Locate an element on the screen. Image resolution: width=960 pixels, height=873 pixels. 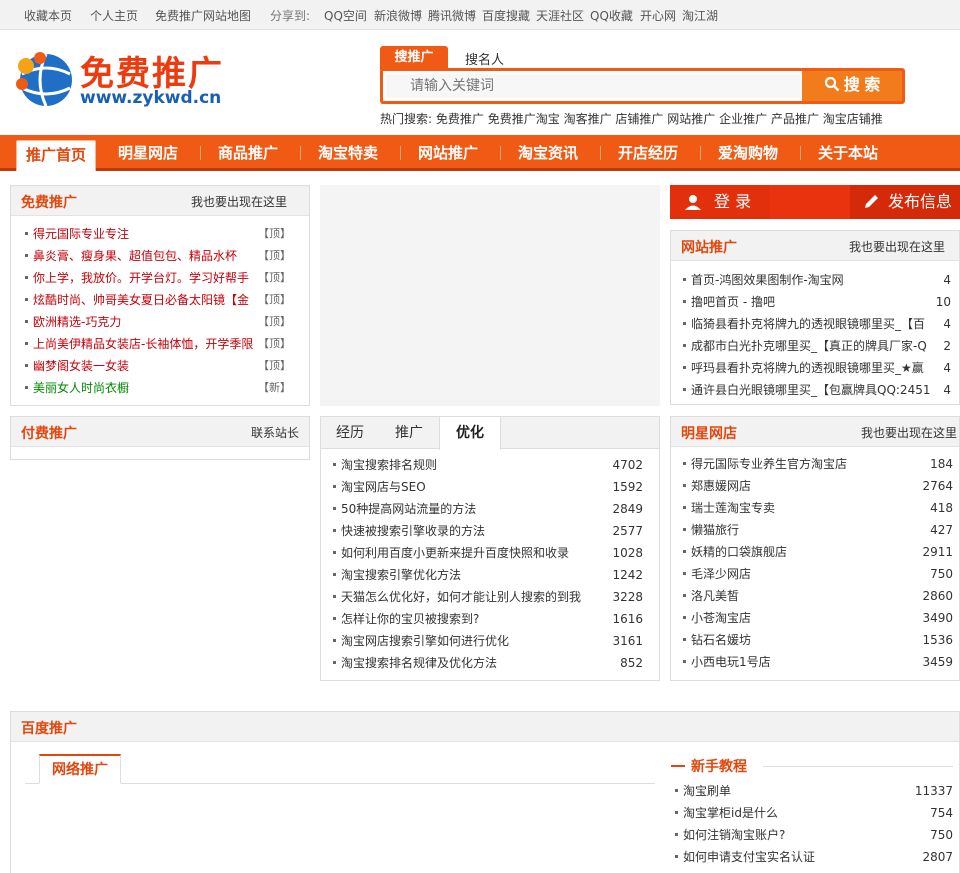
list-item: 怎样让你的宝贝被搜索到? 1616 is located at coordinates (488, 619).